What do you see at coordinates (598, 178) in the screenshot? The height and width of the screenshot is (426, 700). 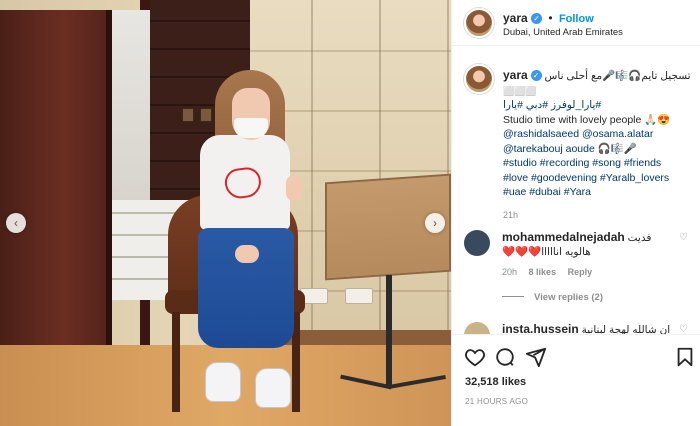 I see `caption-hashtags: #love #goodevening #Yaralb_lovers` at bounding box center [598, 178].